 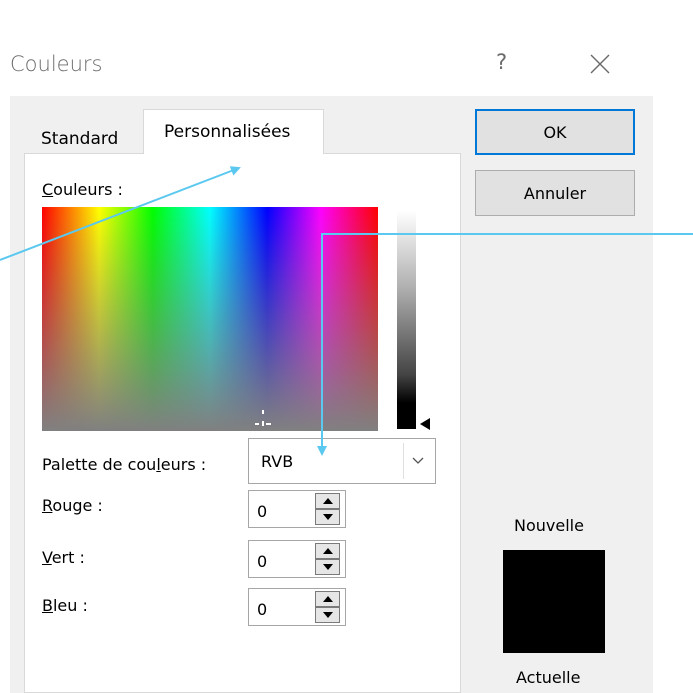 I want to click on luminance-slider, so click(x=406, y=320).